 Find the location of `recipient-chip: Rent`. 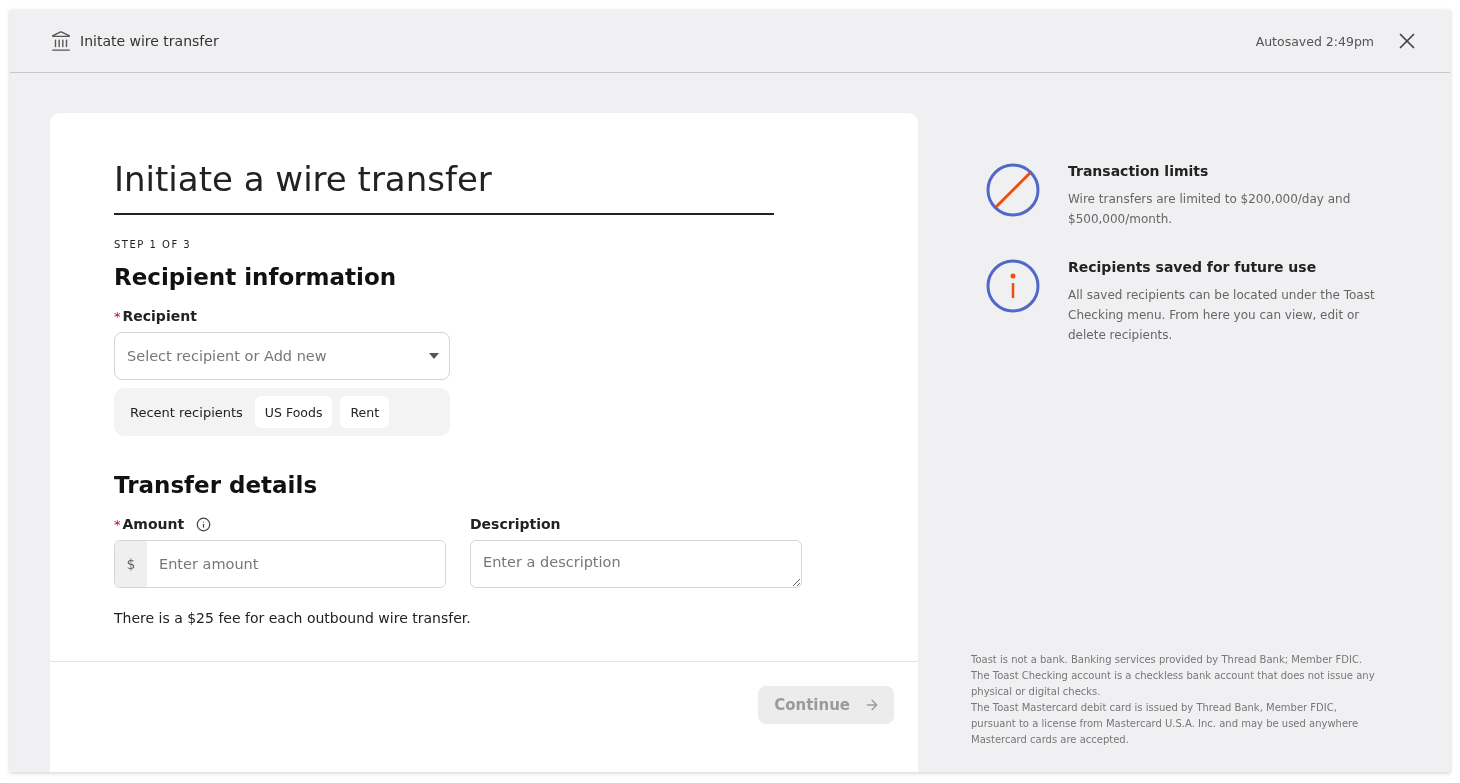

recipient-chip: Rent is located at coordinates (365, 412).